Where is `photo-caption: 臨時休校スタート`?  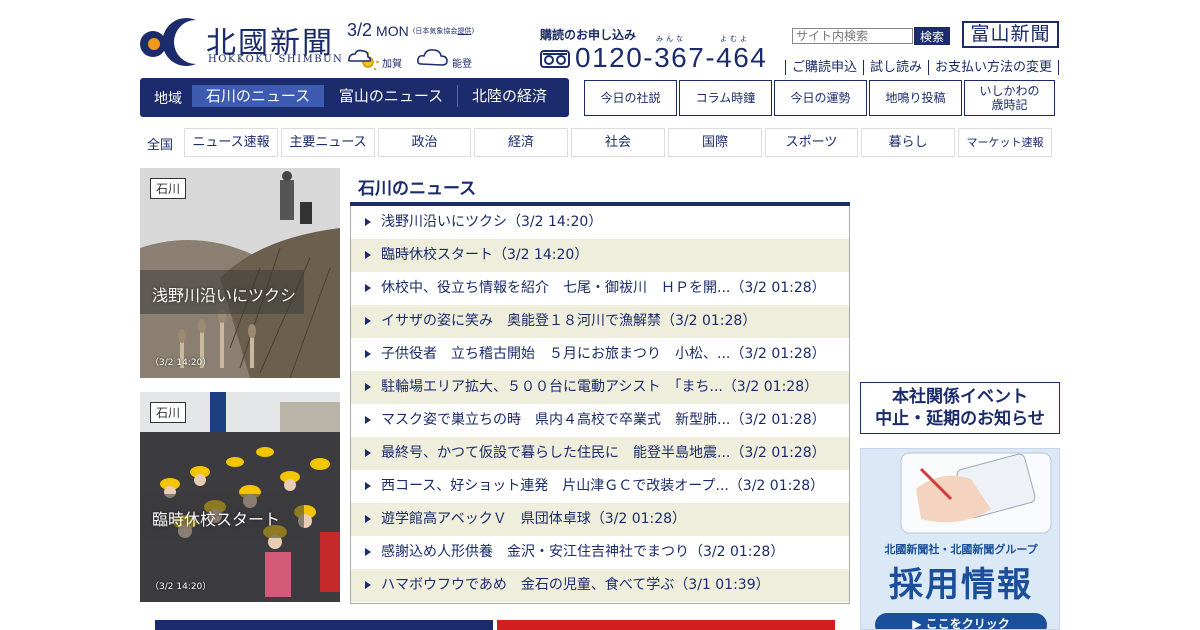
photo-caption: 臨時休校スタート is located at coordinates (216, 519).